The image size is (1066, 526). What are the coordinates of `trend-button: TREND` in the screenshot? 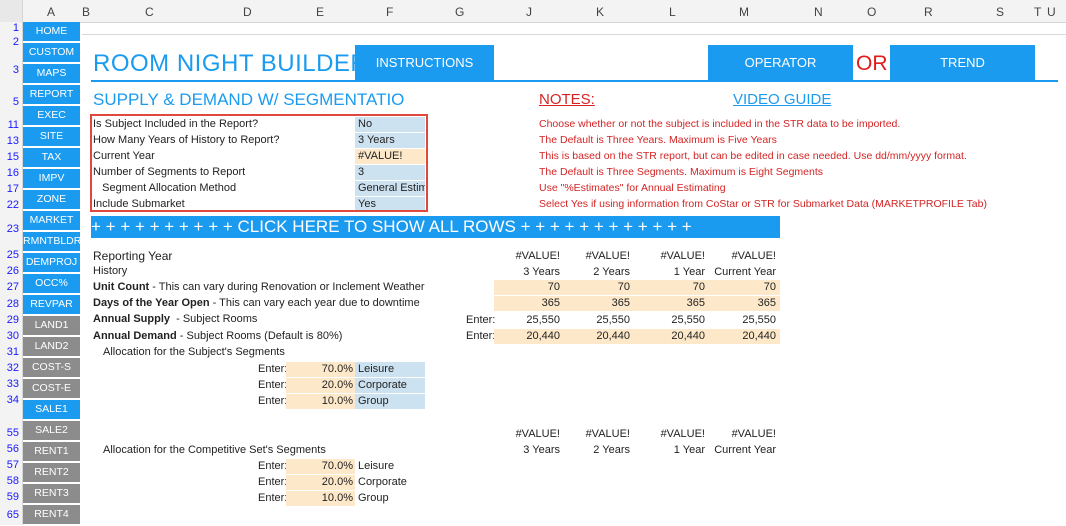 It's located at (962, 63).